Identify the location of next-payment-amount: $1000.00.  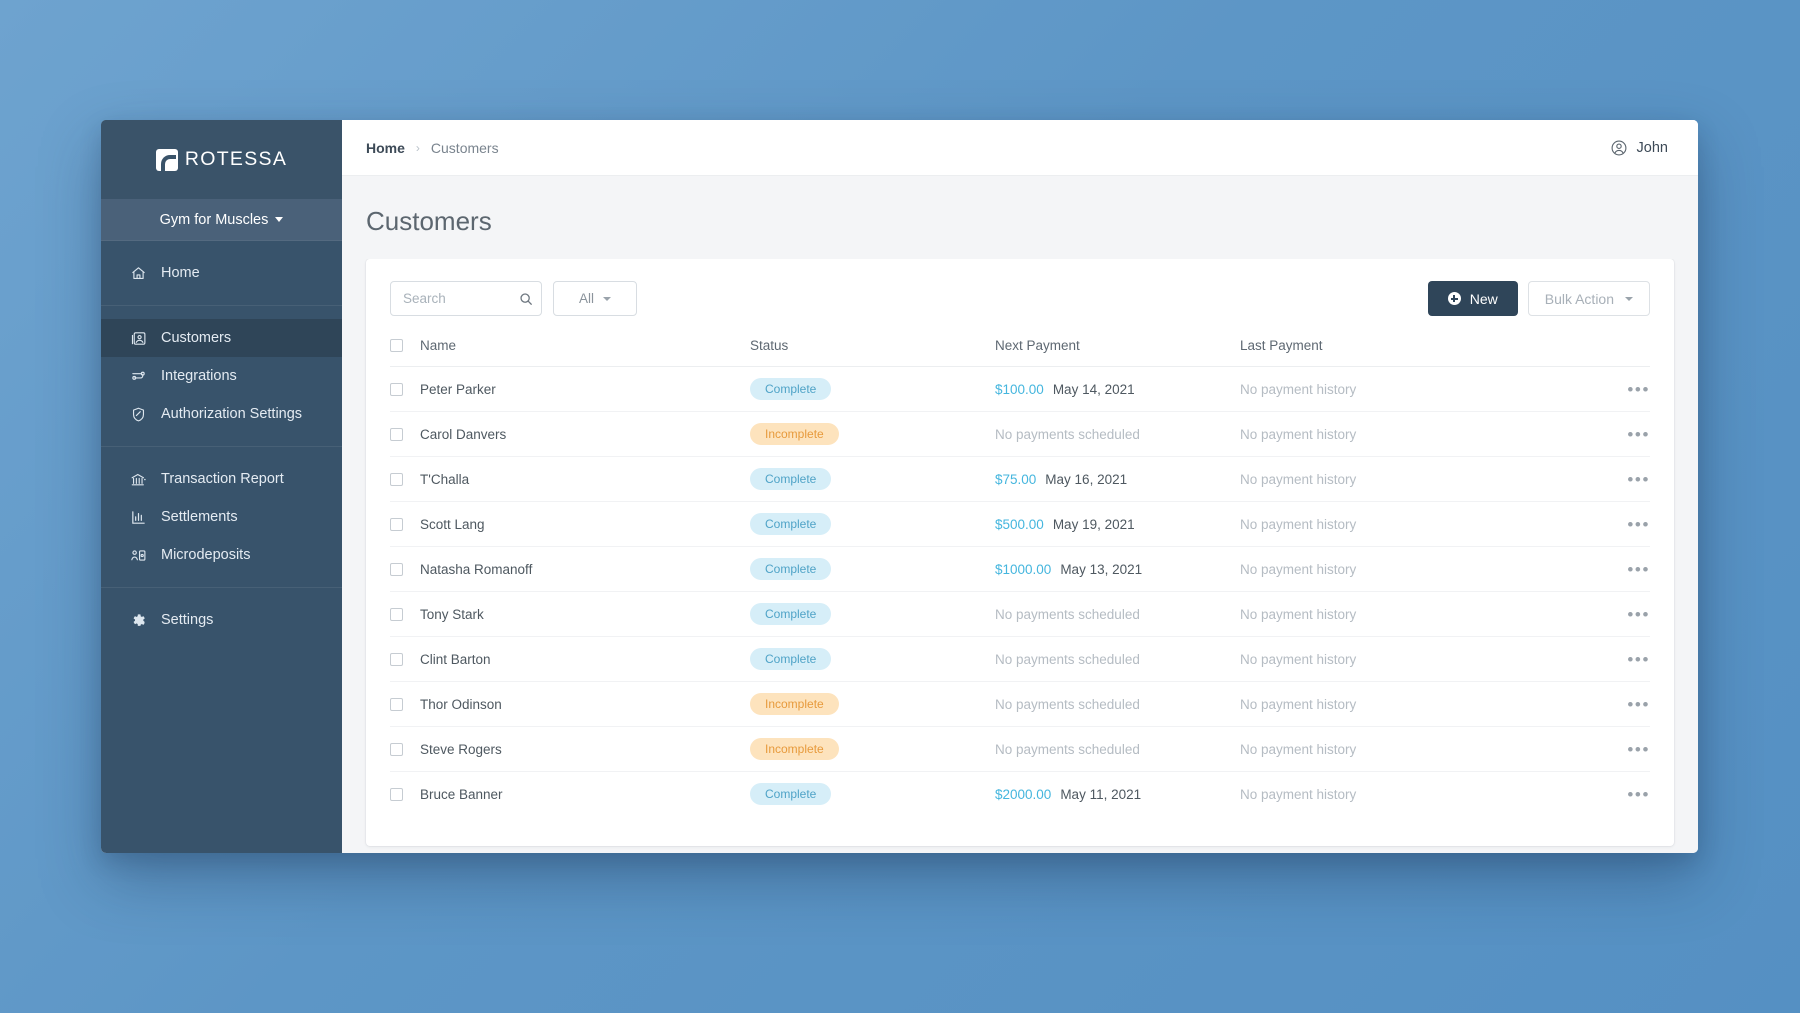
(1023, 569).